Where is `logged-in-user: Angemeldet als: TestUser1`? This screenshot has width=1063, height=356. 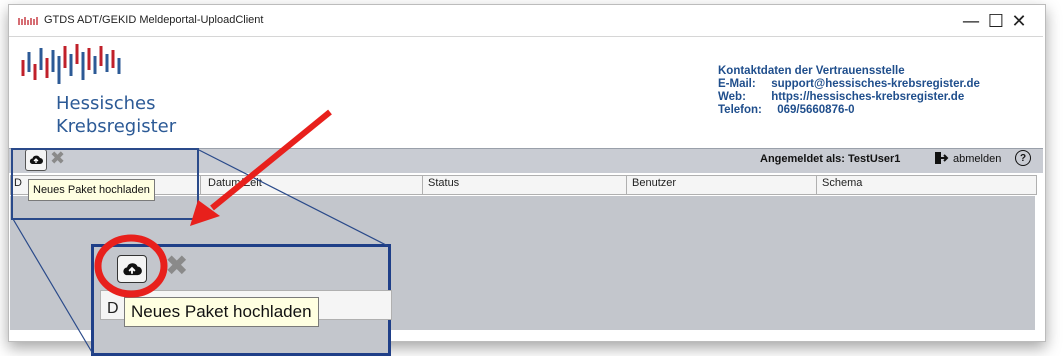 logged-in-user: Angemeldet als: TestUser1 is located at coordinates (830, 159).